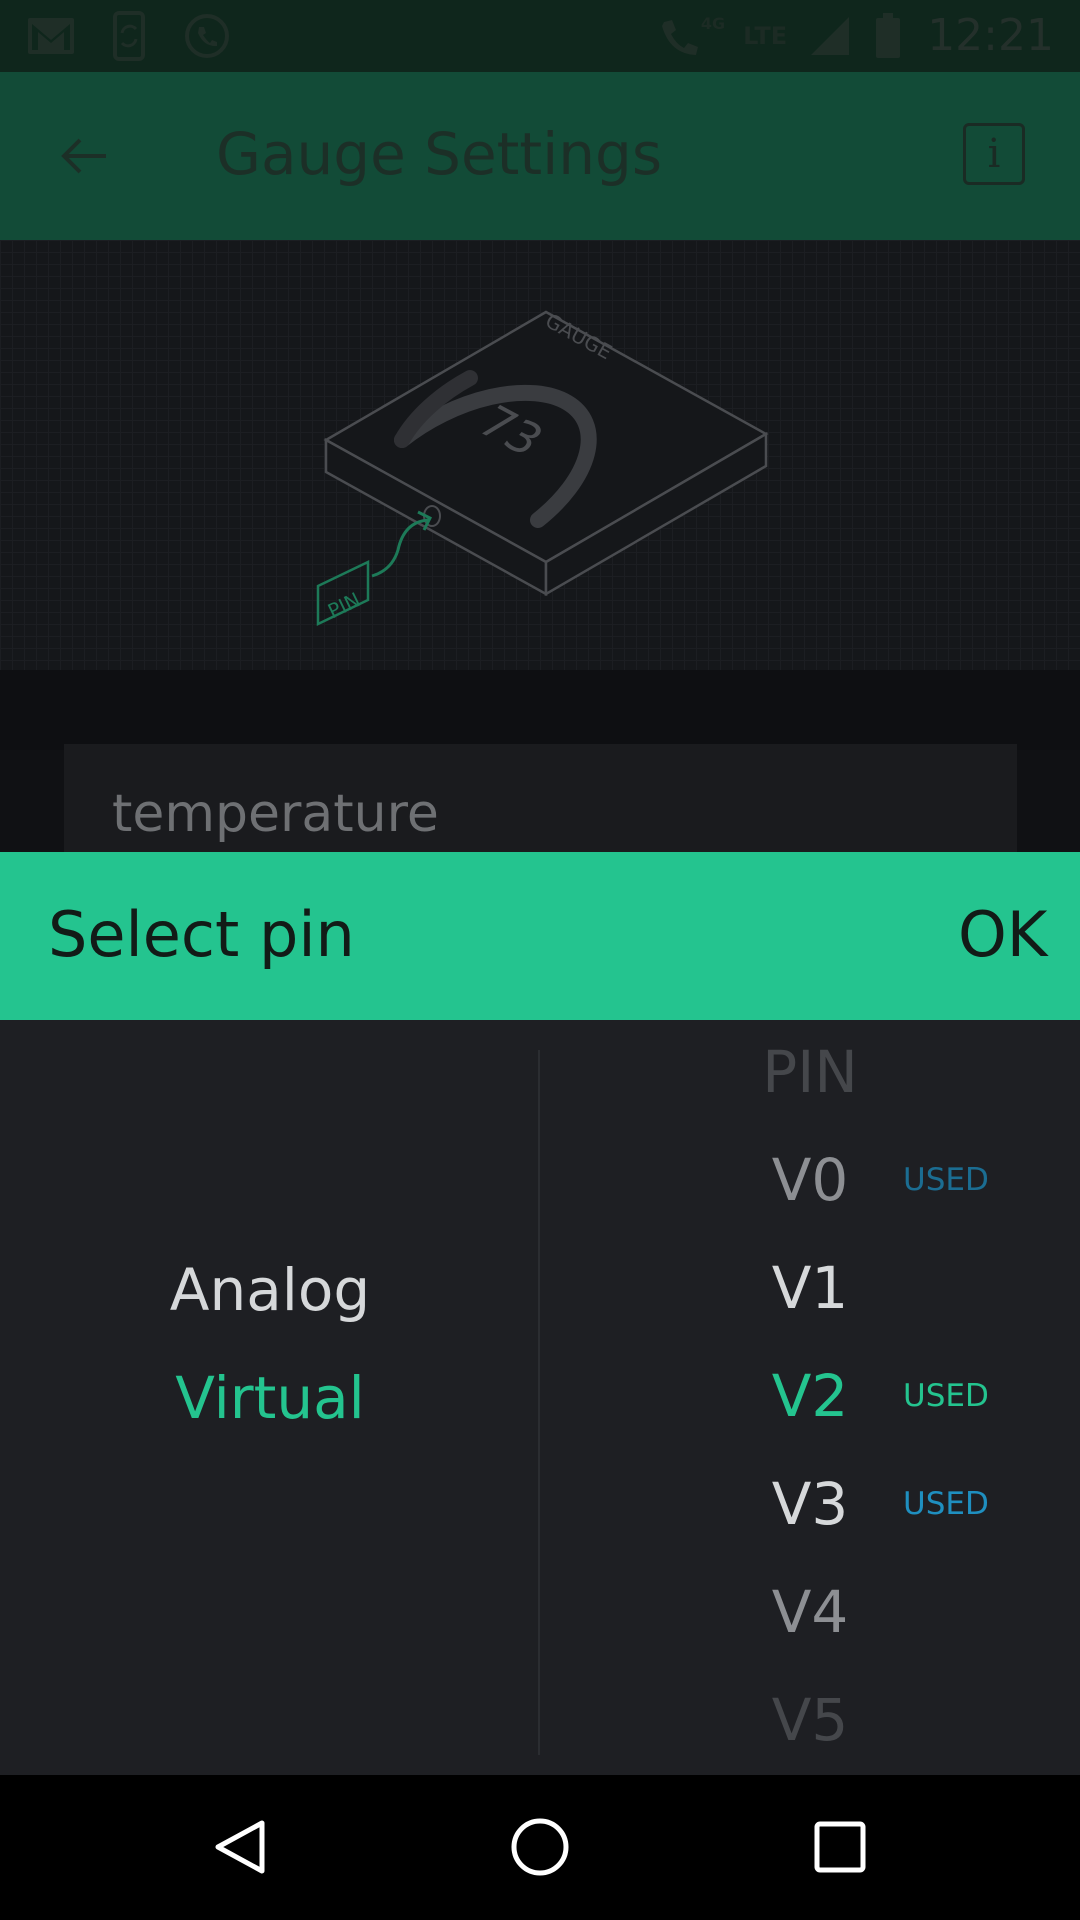  Describe the element at coordinates (946, 1396) in the screenshot. I see `pin-v2-used-badge: USED` at that location.